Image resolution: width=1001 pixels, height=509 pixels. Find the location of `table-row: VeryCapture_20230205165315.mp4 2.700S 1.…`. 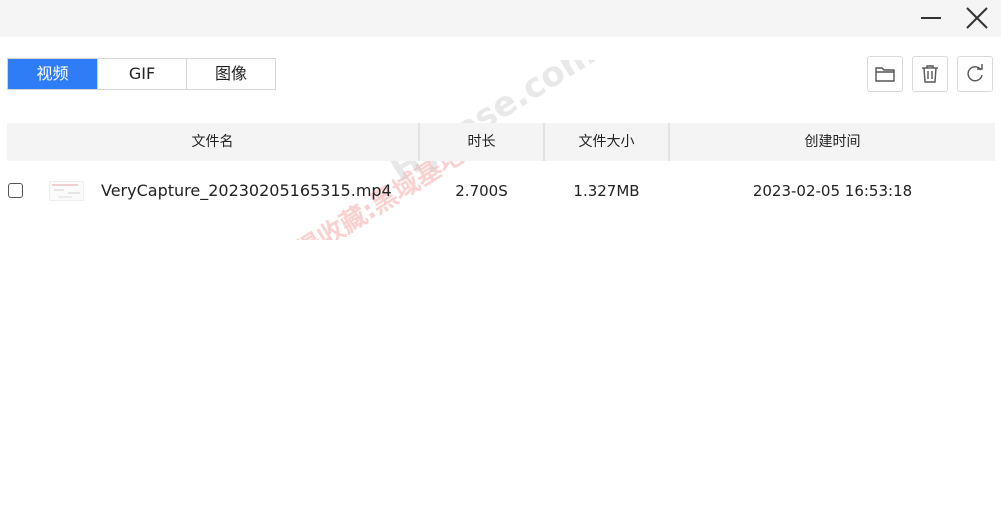

table-row: VeryCapture_20230205165315.mp4 2.700S 1.… is located at coordinates (501, 191).